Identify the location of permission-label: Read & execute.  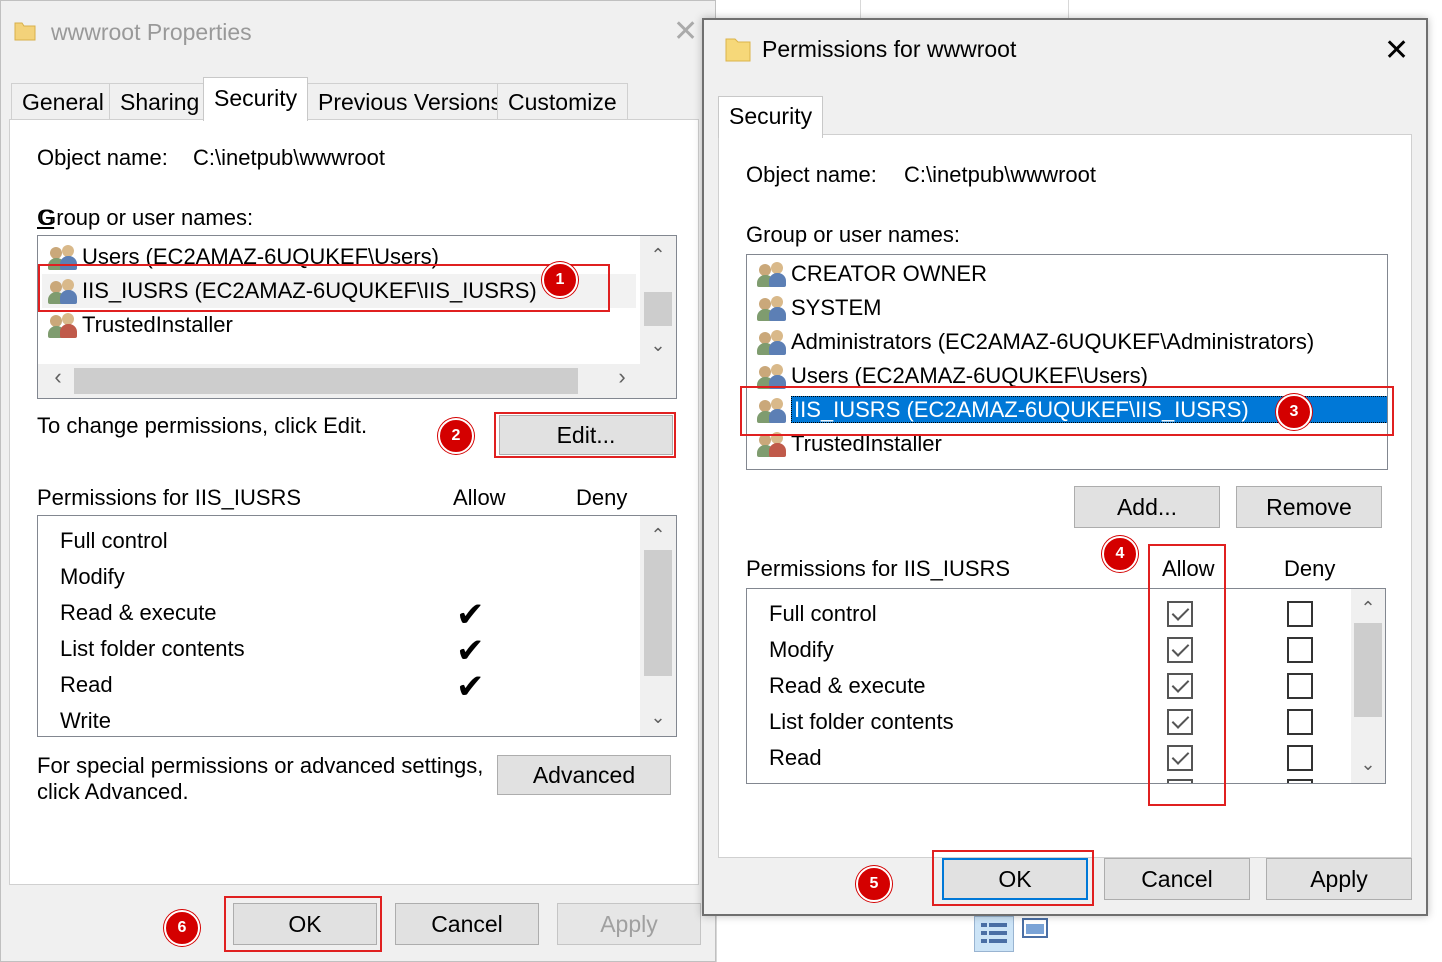
(138, 612).